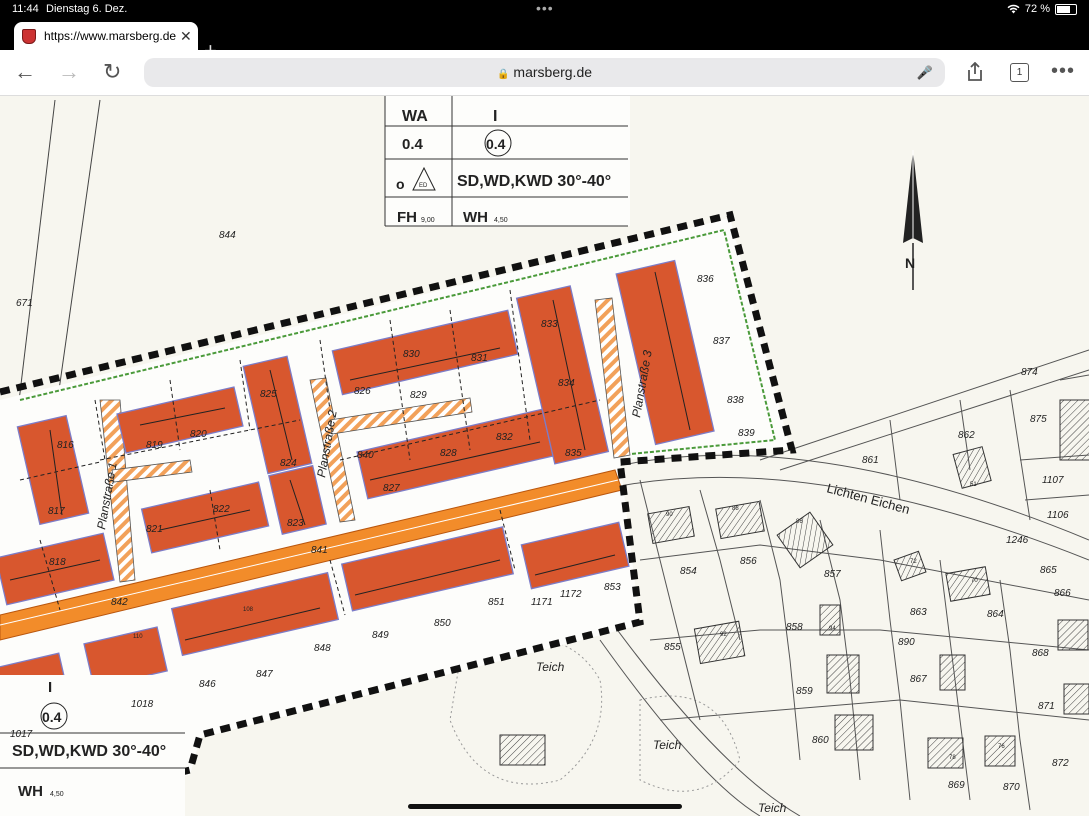 The height and width of the screenshot is (816, 1089). I want to click on lot-number: 1107, so click(1053, 480).